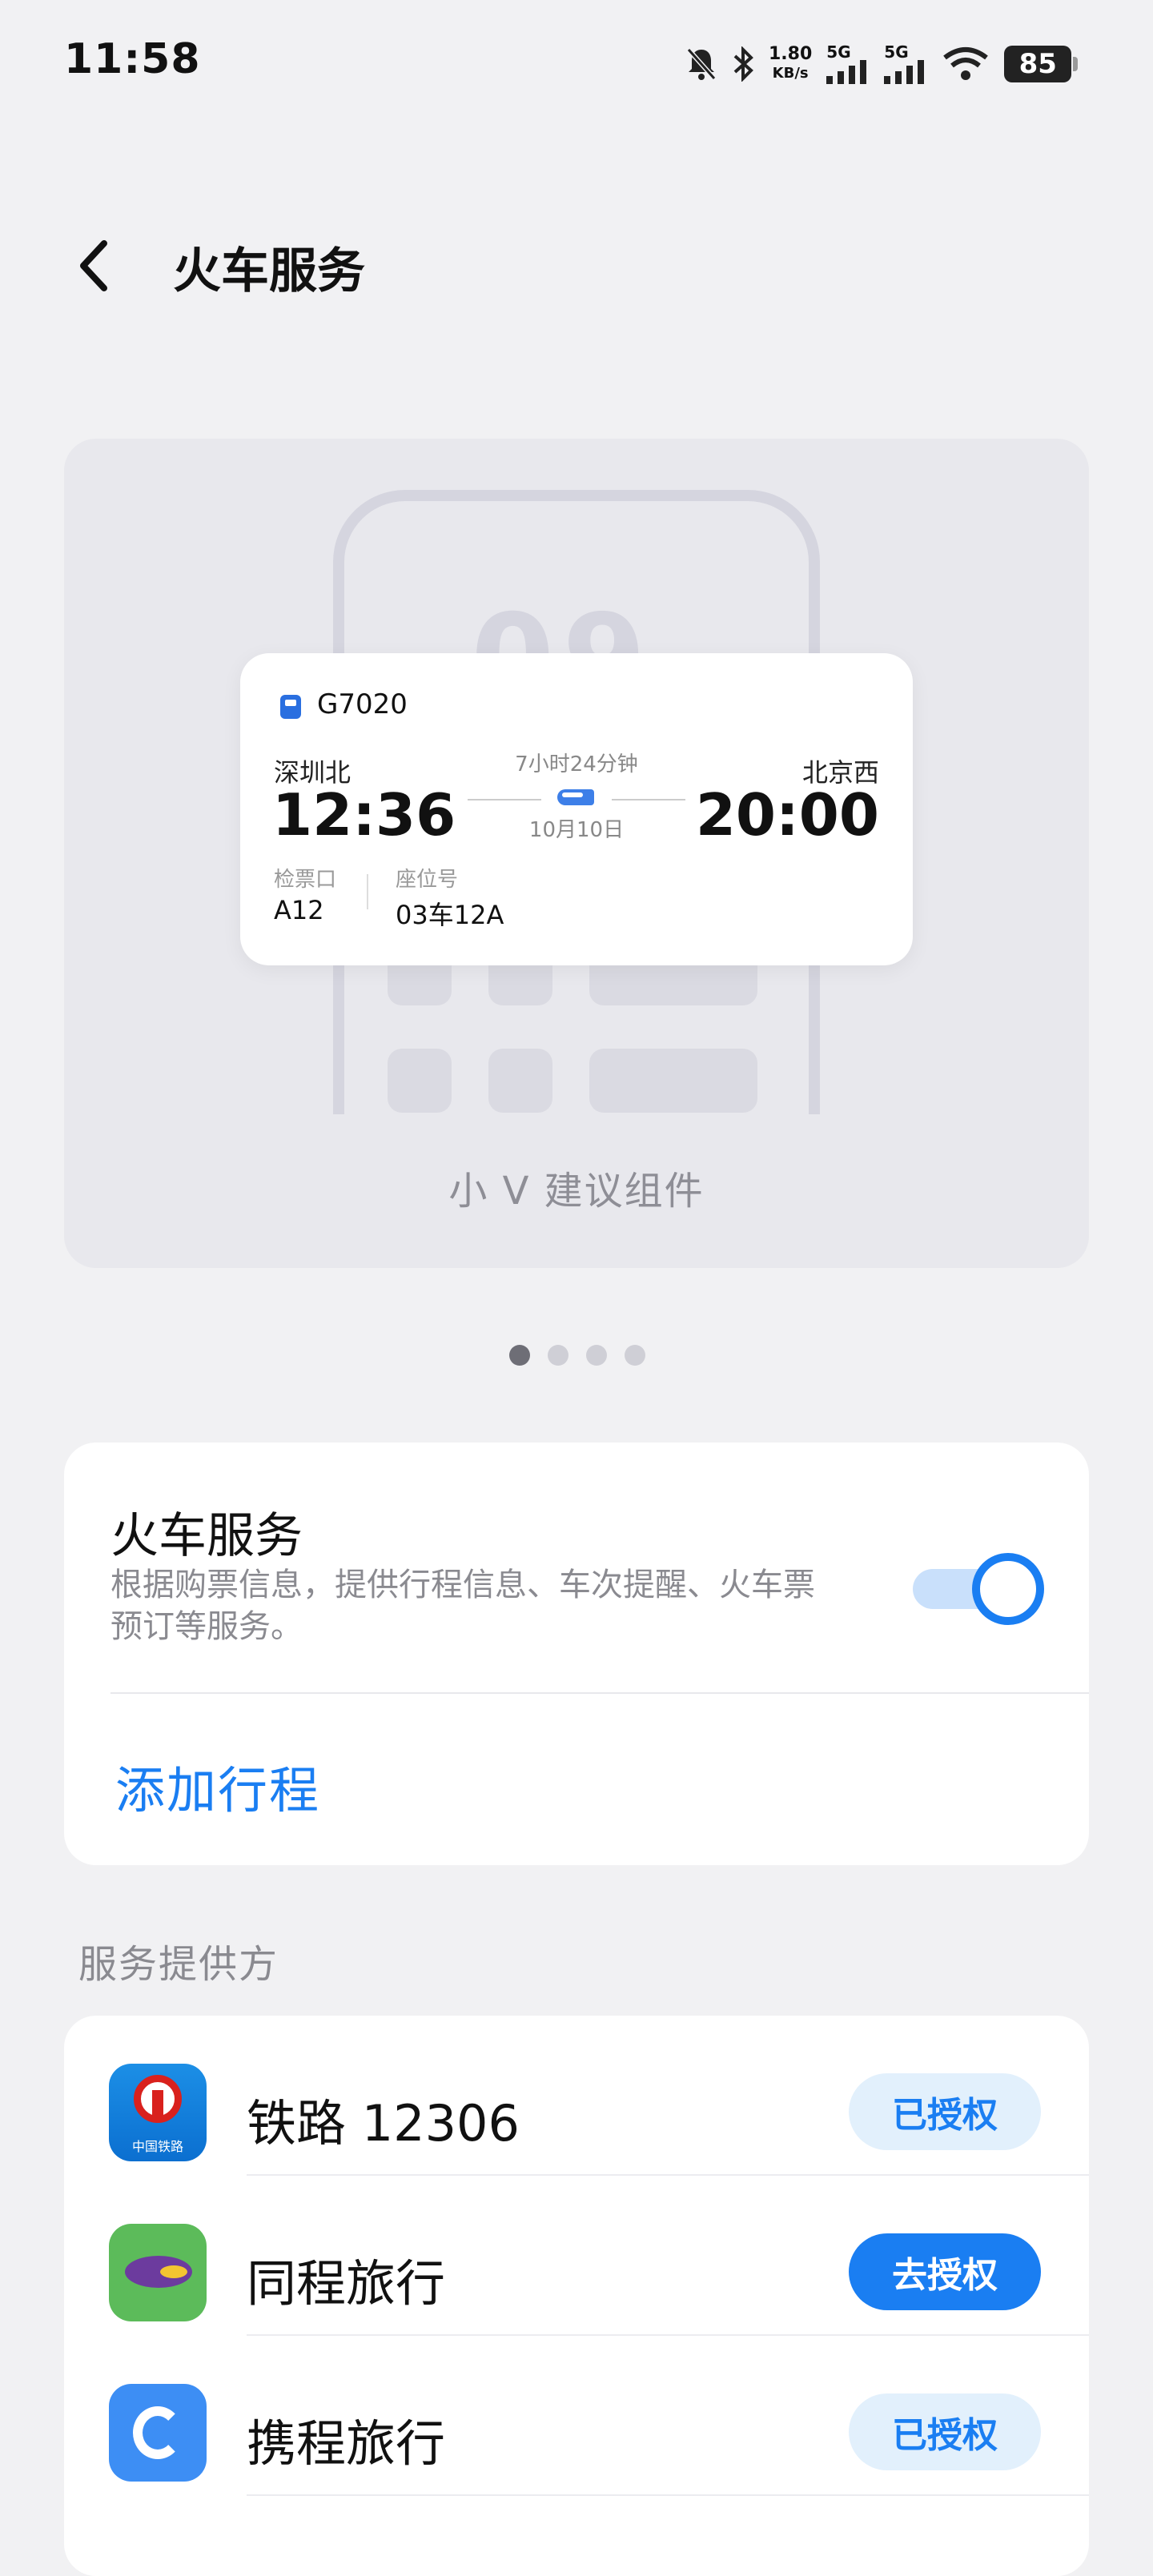 Image resolution: width=1153 pixels, height=2576 pixels. What do you see at coordinates (519, 1355) in the screenshot?
I see `page-dot-active` at bounding box center [519, 1355].